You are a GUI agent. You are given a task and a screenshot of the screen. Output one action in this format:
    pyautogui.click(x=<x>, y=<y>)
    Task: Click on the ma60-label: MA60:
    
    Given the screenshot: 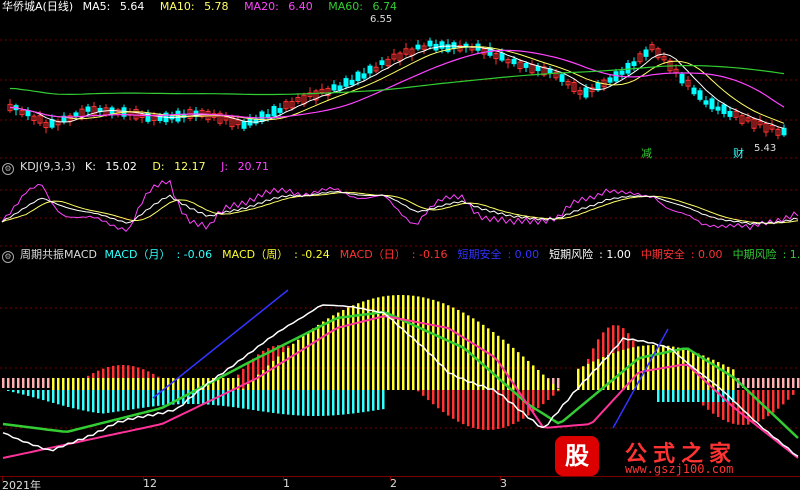 What is the action you would take?
    pyautogui.click(x=345, y=6)
    